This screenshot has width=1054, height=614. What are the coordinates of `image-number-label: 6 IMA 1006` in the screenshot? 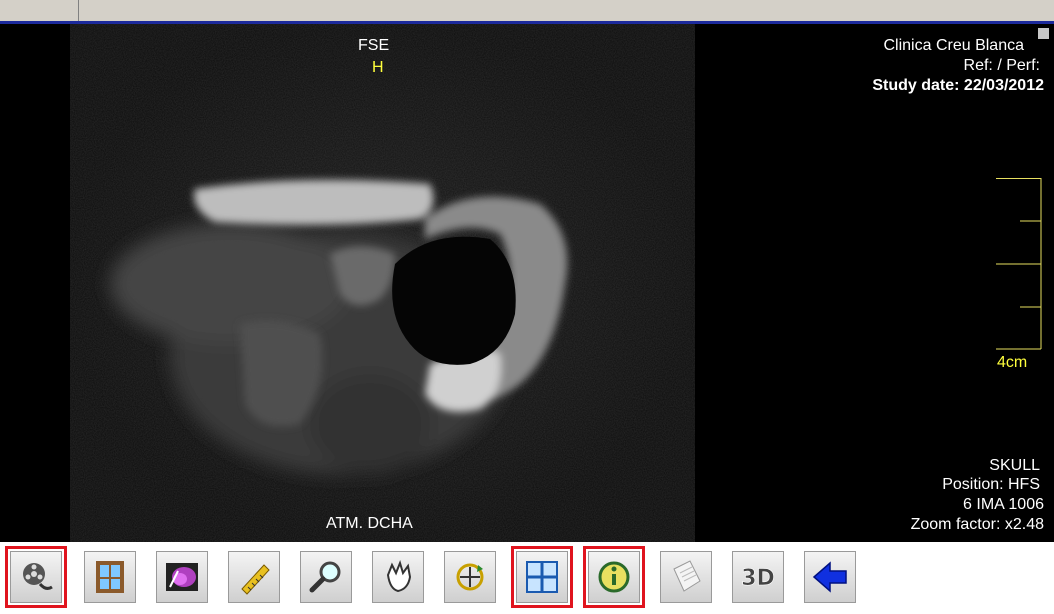 It's located at (1003, 504).